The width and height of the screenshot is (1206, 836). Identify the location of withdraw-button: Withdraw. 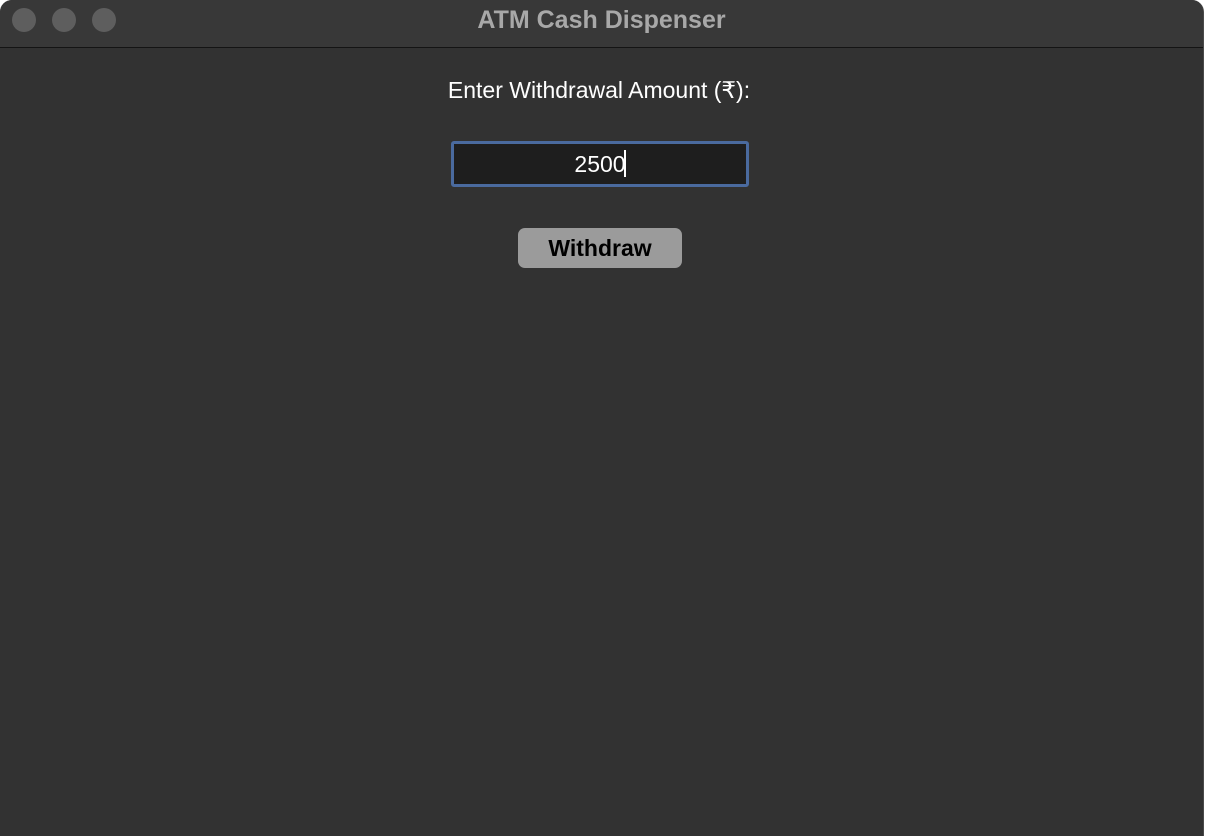
(600, 248).